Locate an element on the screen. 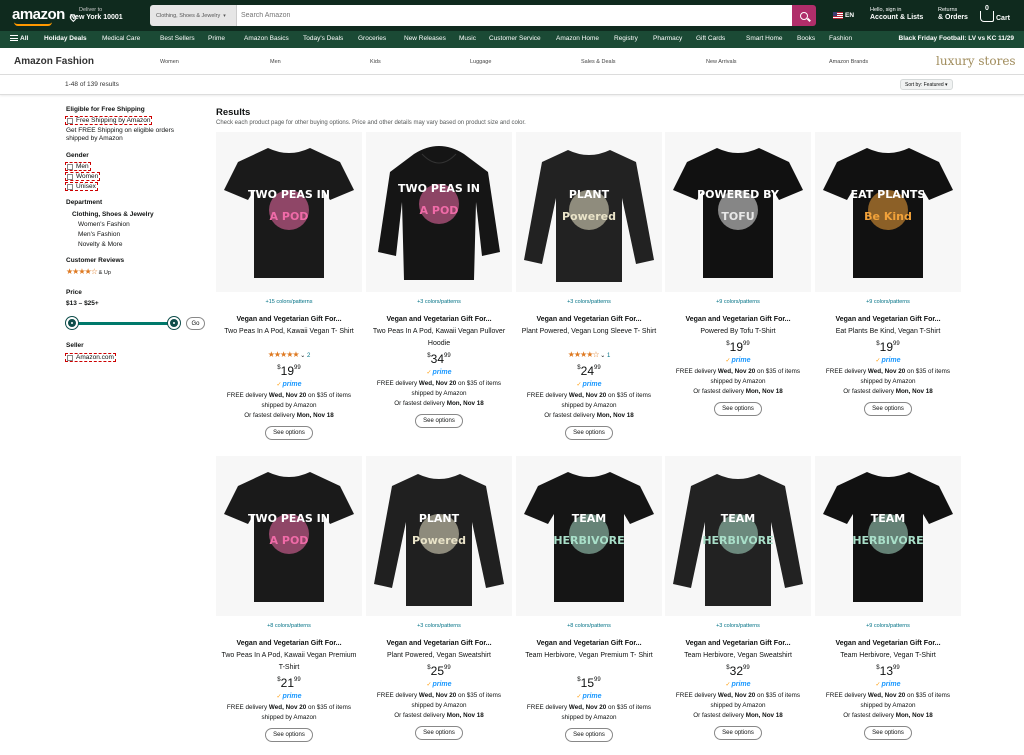  subnav-link-men: Men is located at coordinates (275, 62).